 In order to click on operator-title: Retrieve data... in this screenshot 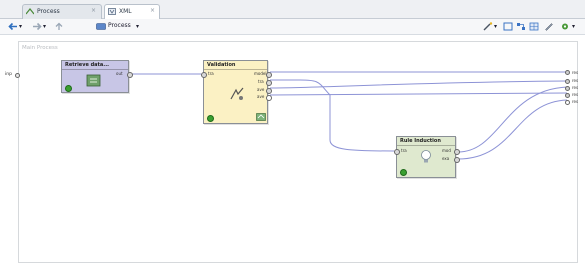, I will do `click(95, 65)`.